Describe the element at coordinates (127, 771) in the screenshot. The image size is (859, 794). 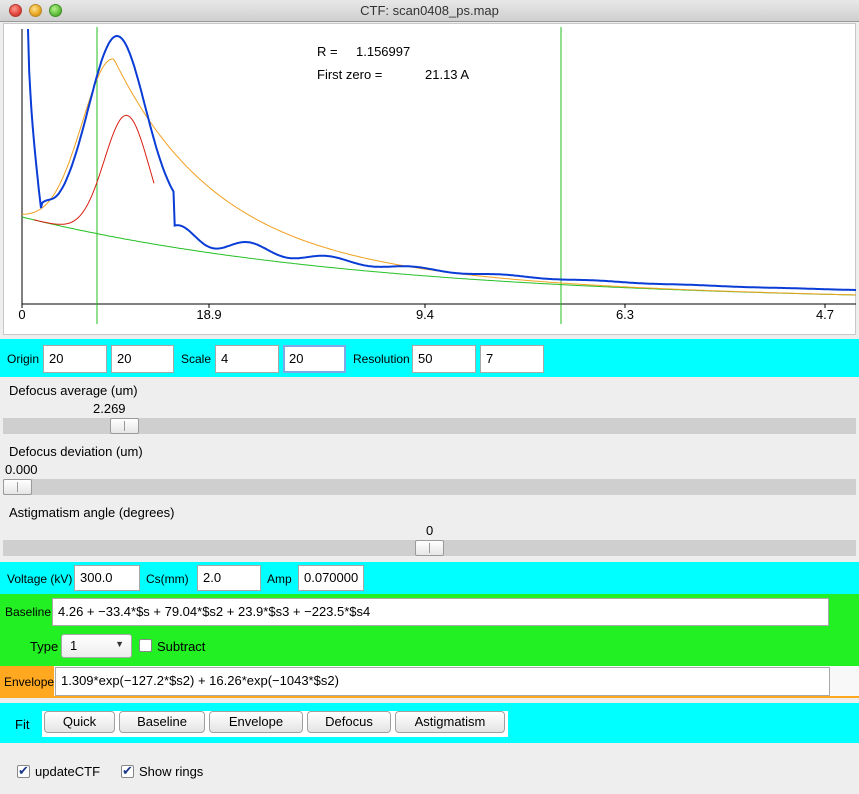
I see `show-rings-checkbox` at that location.